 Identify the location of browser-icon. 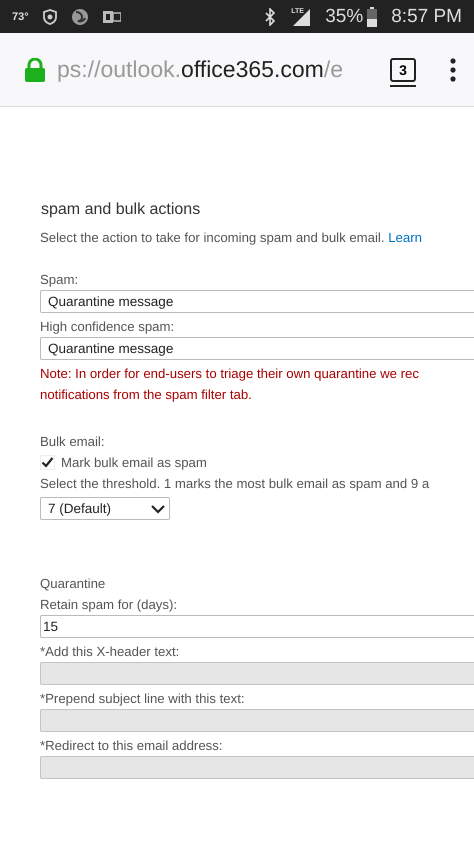
(79, 17).